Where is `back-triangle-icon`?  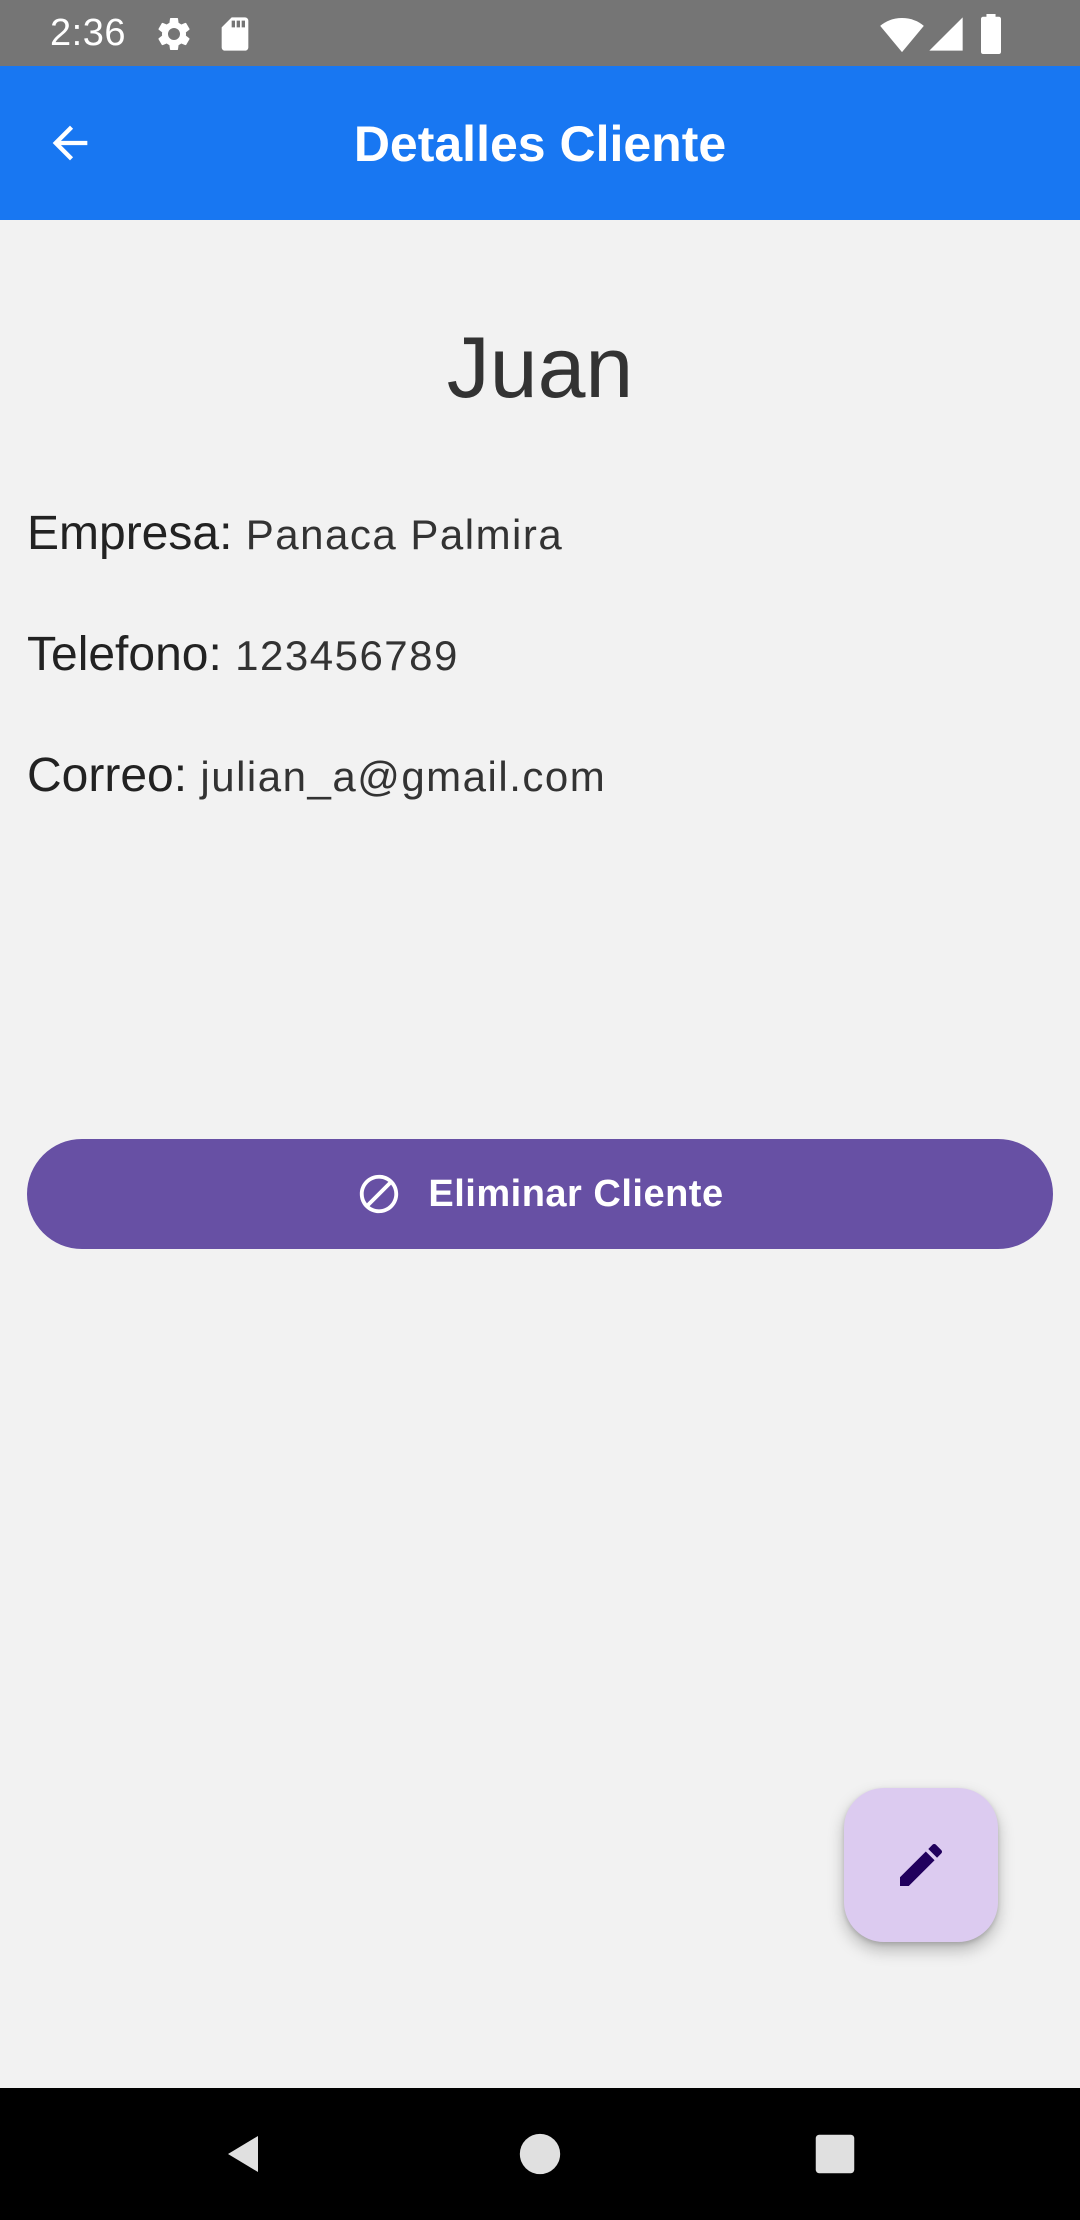 back-triangle-icon is located at coordinates (244, 2154).